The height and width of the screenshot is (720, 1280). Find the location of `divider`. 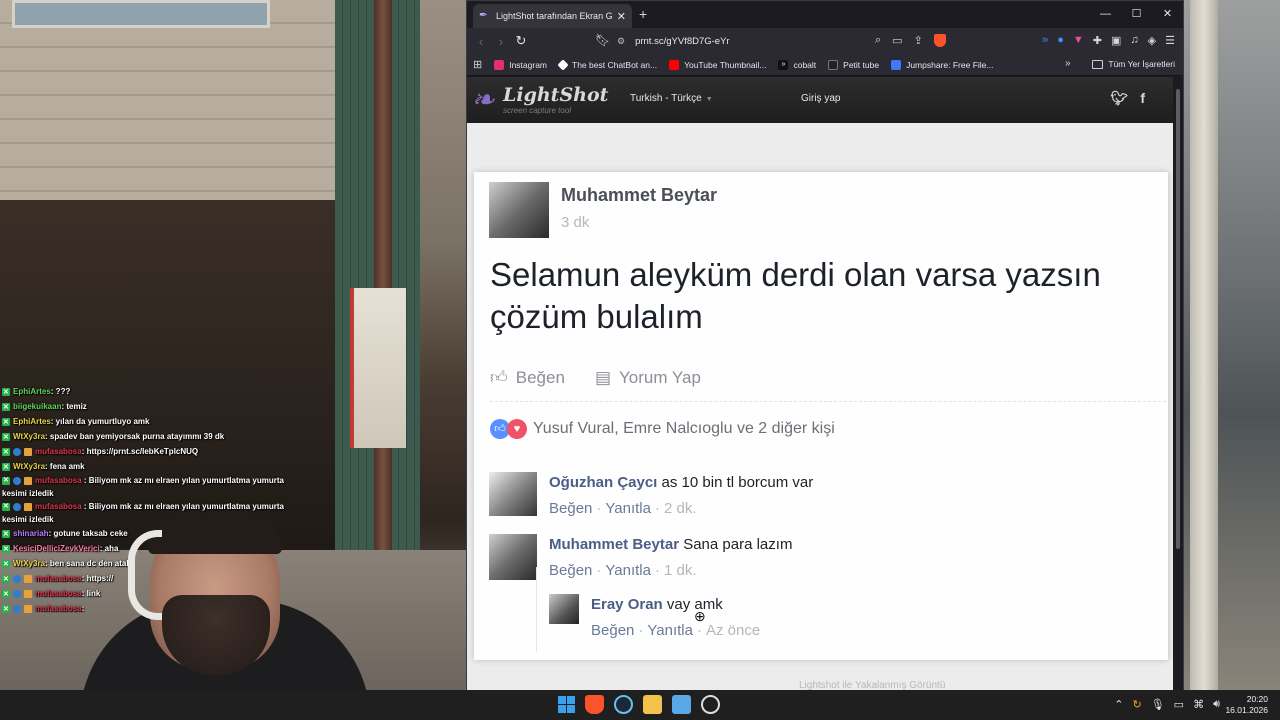

divider is located at coordinates (828, 401).